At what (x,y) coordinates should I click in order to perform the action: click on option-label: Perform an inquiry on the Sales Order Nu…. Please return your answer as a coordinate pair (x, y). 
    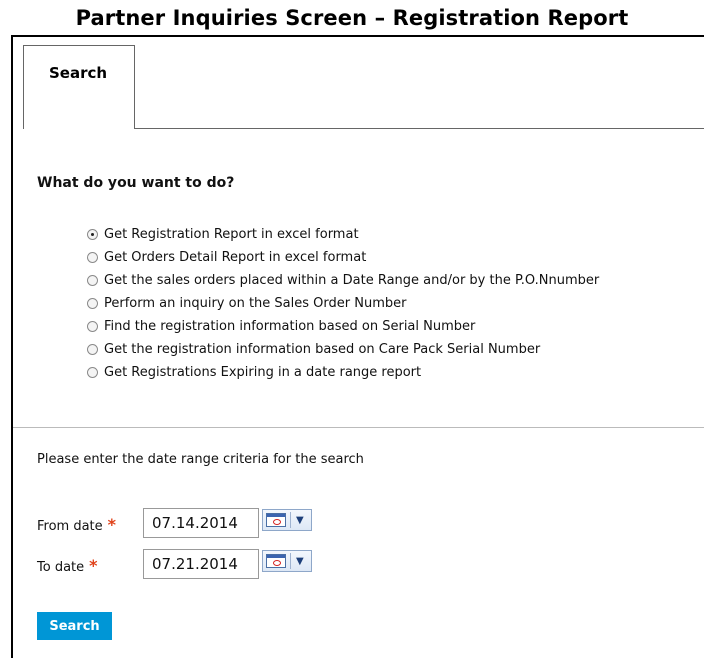
    Looking at the image, I should click on (255, 303).